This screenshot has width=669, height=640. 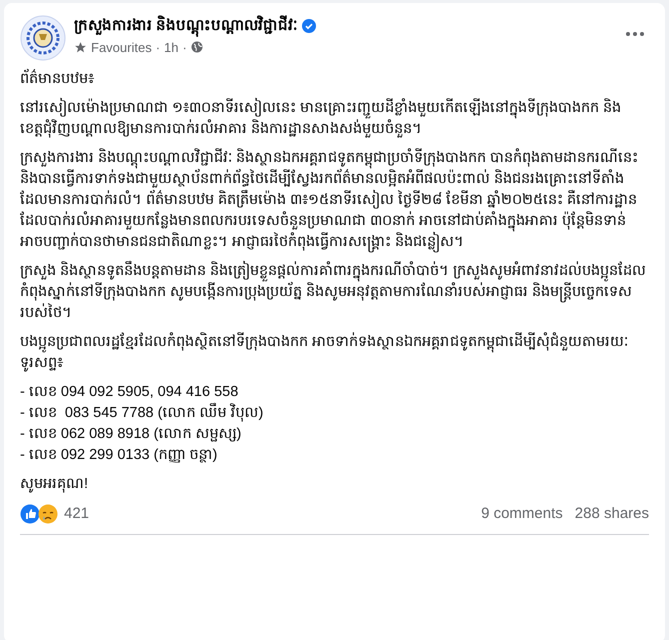 What do you see at coordinates (522, 514) in the screenshot?
I see `comments-count: 9 comments` at bounding box center [522, 514].